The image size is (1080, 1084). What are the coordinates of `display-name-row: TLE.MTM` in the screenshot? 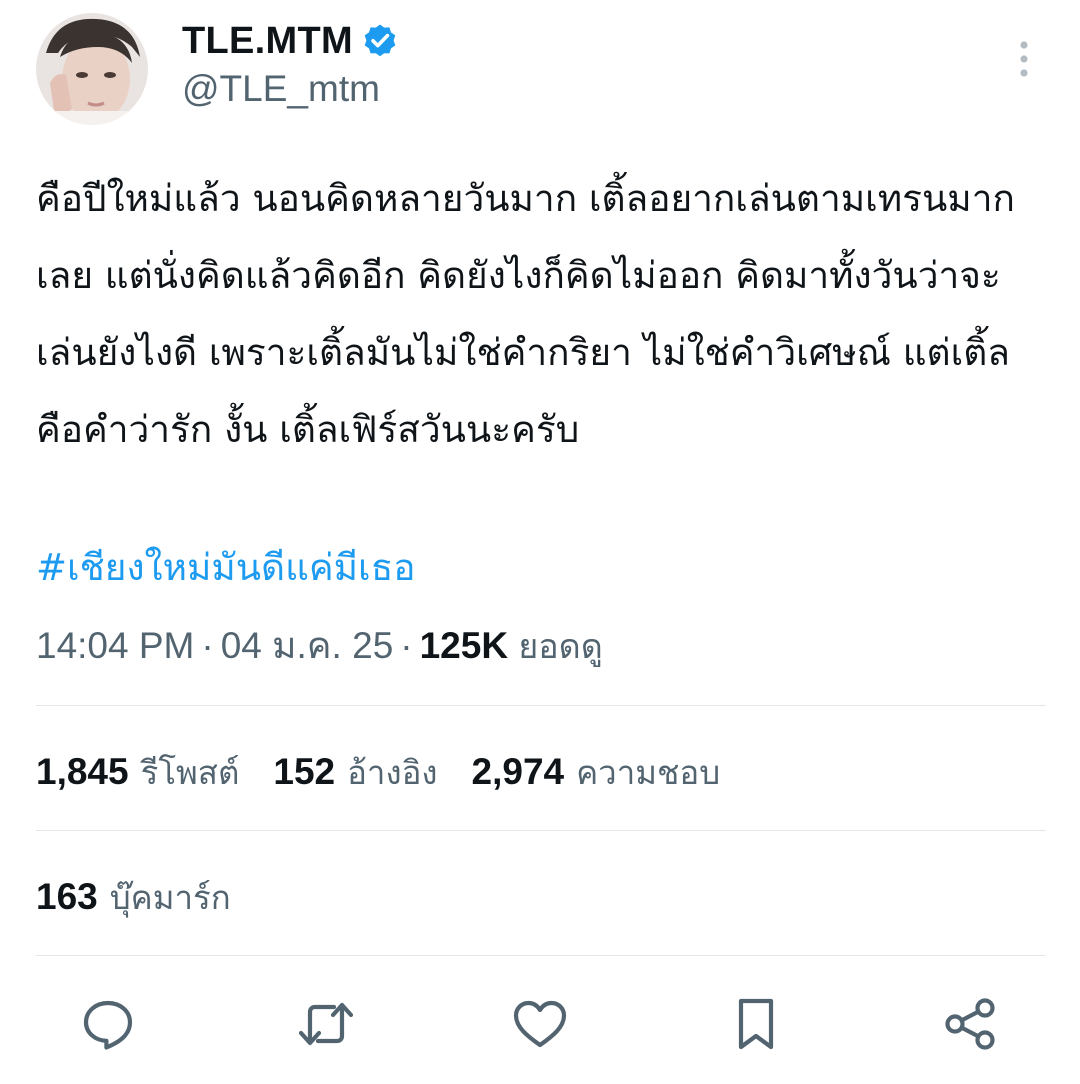 It's located at (290, 41).